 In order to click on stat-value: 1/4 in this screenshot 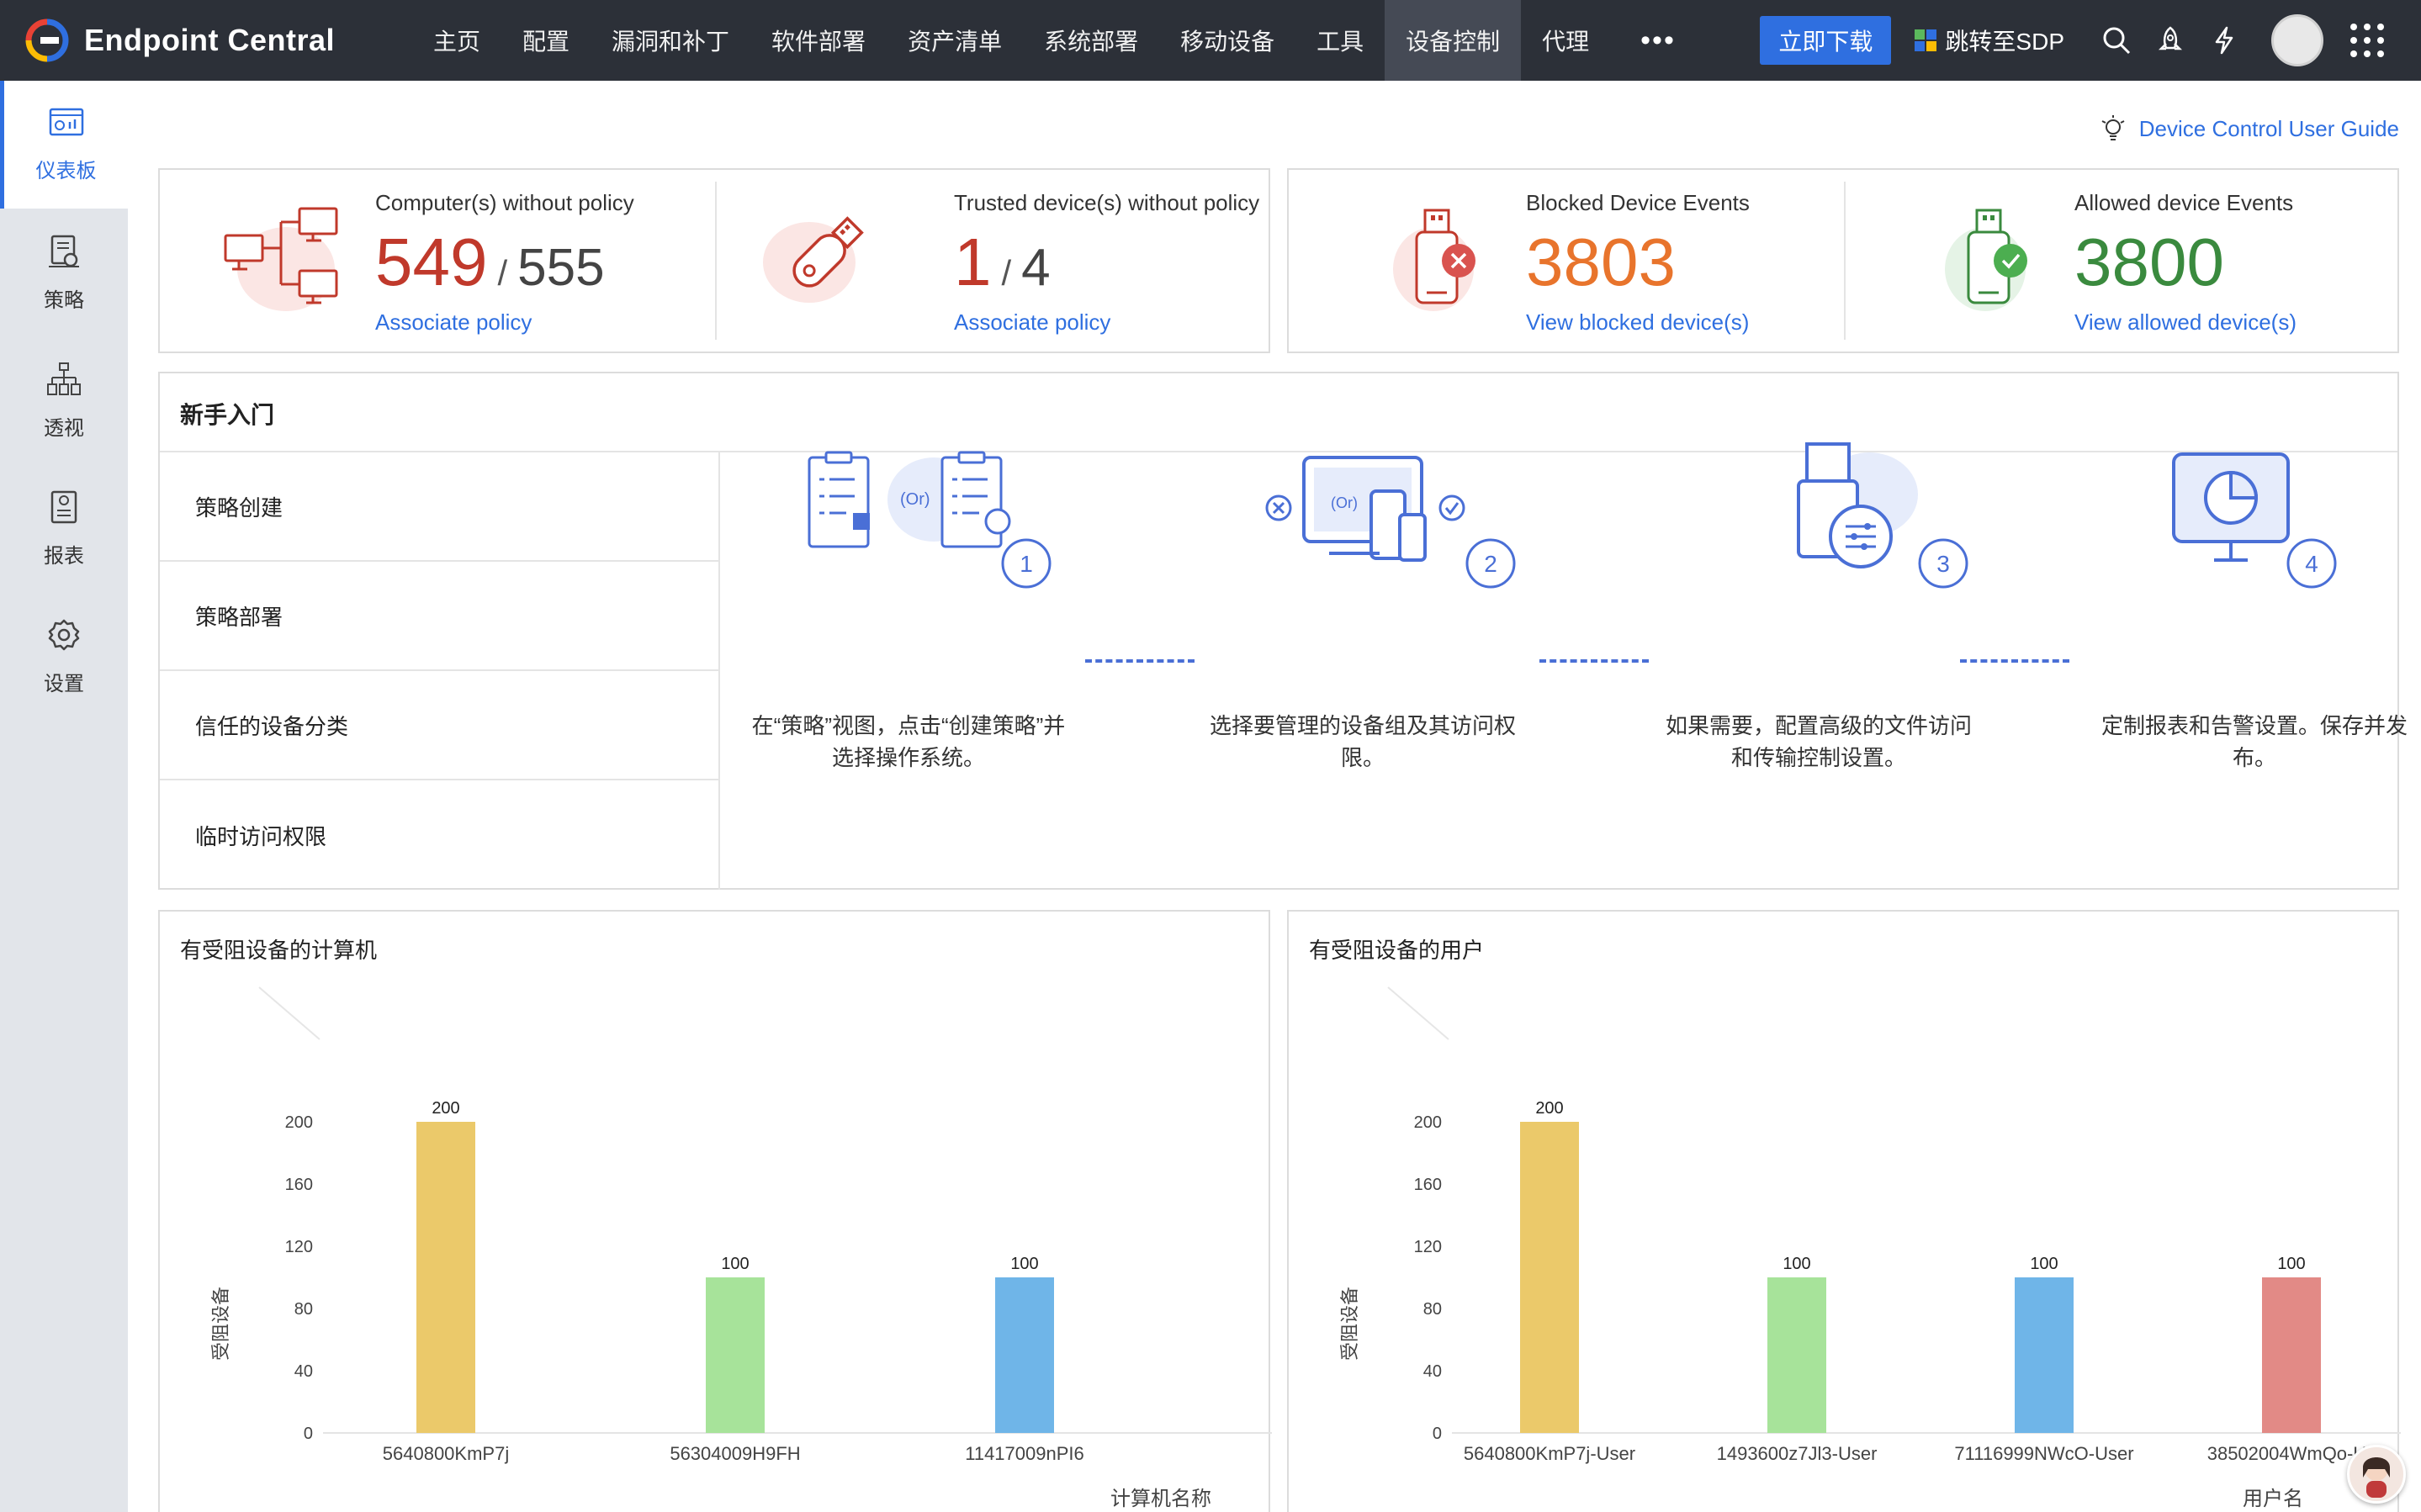, I will do `click(1003, 262)`.